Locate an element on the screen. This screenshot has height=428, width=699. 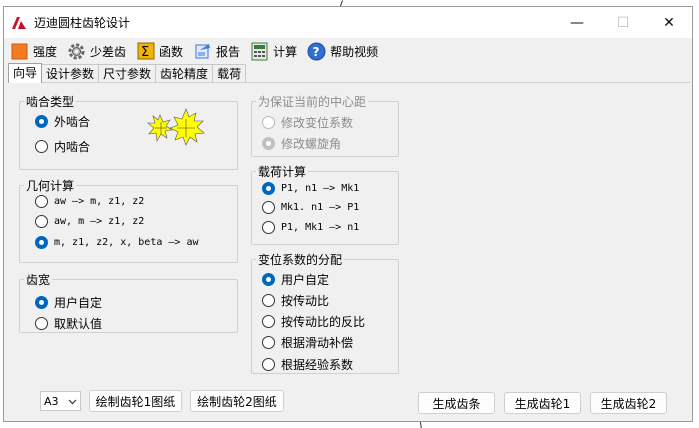
radio-label: 修改变位系数 is located at coordinates (317, 123).